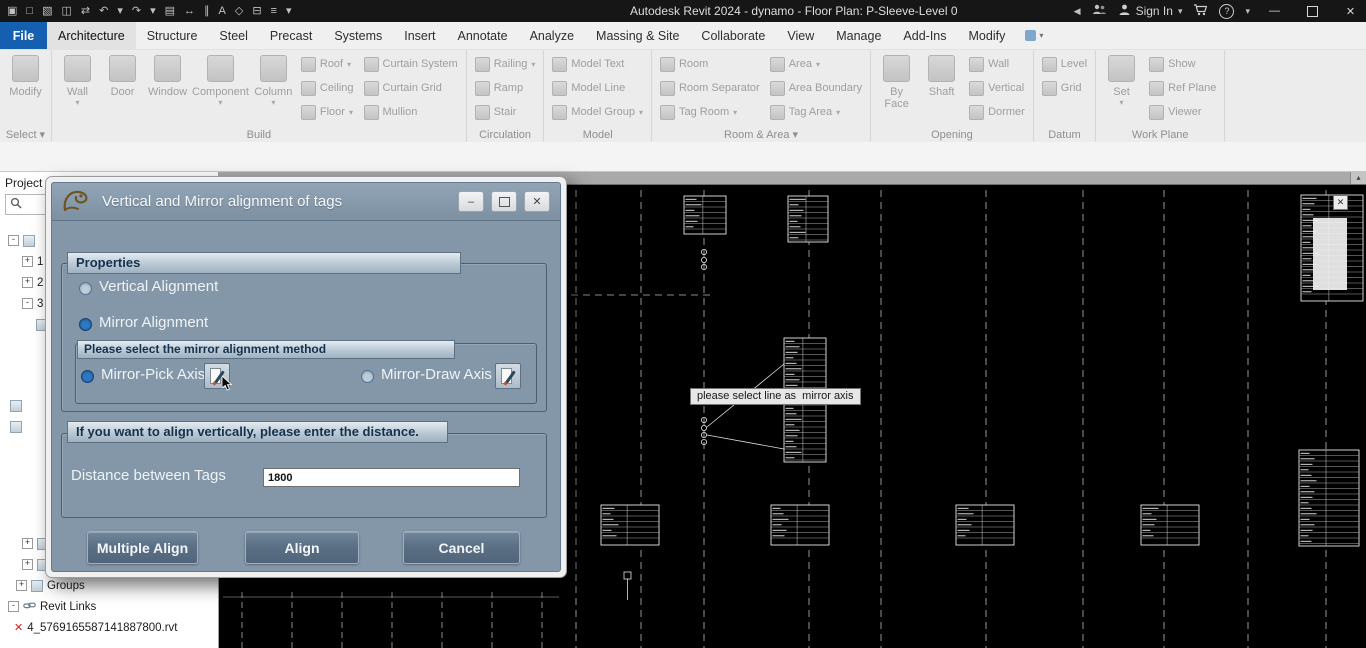 The height and width of the screenshot is (648, 1366). I want to click on floor-button: Floor ▾, so click(327, 112).